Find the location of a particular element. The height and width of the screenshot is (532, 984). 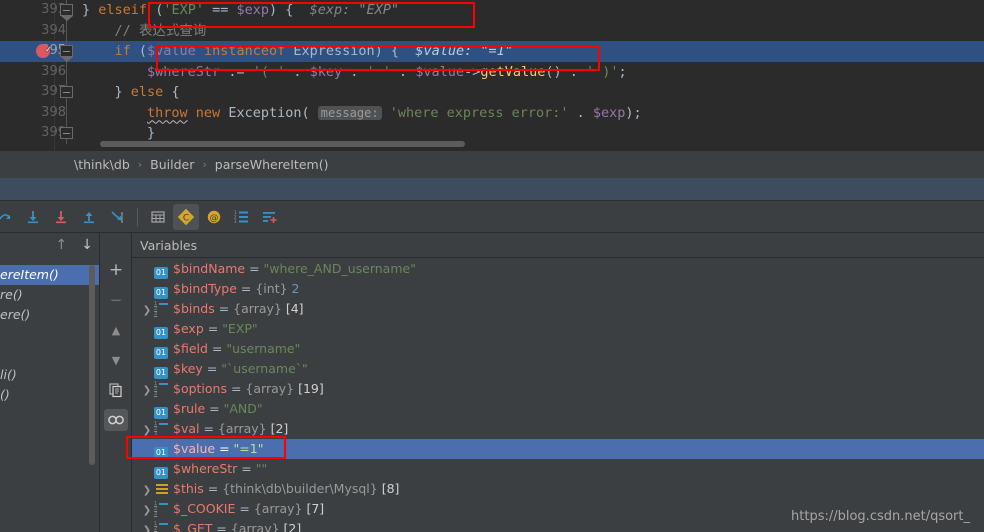

variable-row: ❯ $this = {think\db\builder\Mysql} [8] is located at coordinates (558, 489).